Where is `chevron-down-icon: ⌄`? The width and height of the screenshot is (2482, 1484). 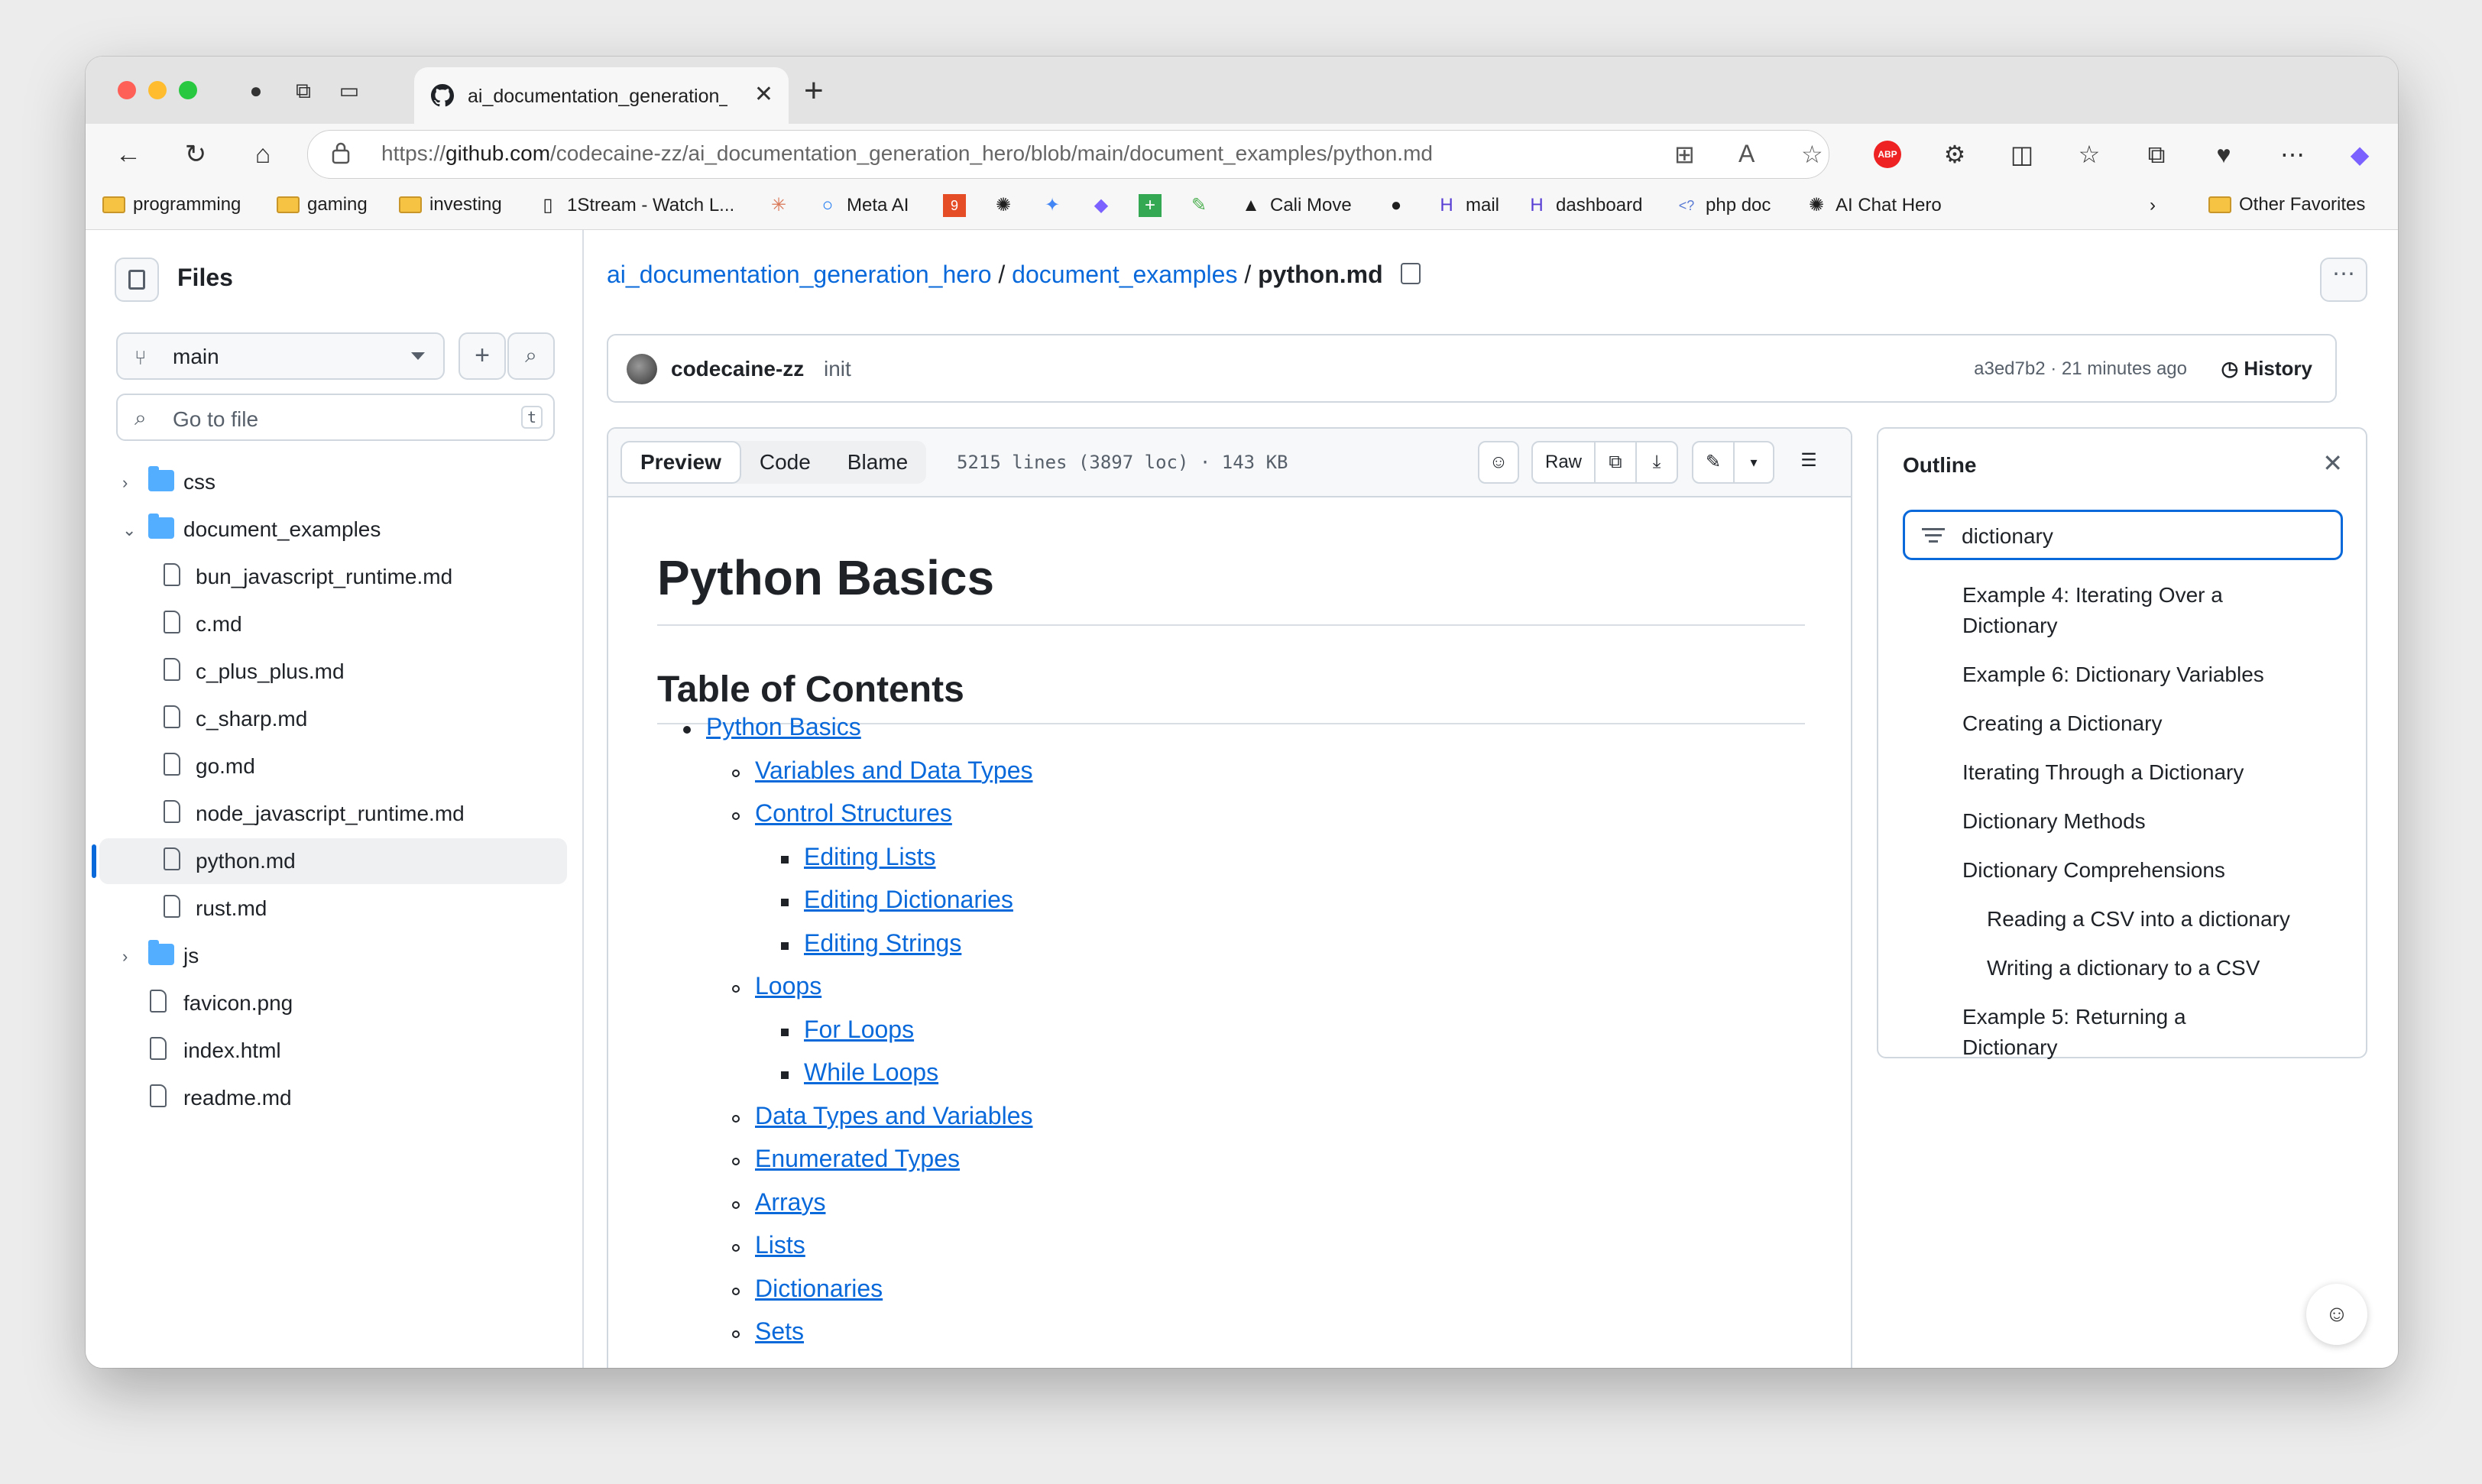 chevron-down-icon: ⌄ is located at coordinates (129, 530).